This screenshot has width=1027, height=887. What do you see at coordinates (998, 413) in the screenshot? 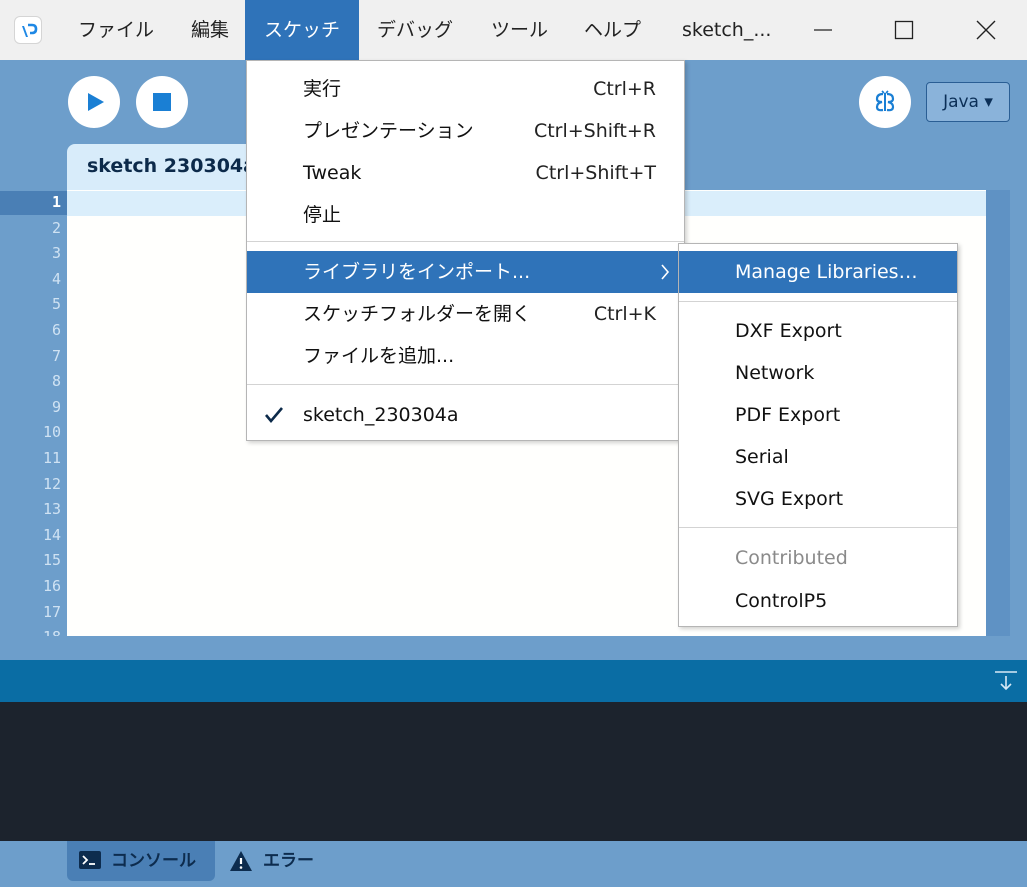
I see `scrollbar-track` at bounding box center [998, 413].